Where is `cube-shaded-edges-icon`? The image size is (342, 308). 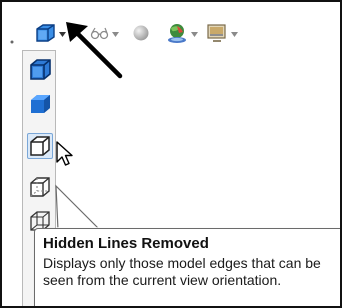
cube-shaded-edges-icon is located at coordinates (40, 73).